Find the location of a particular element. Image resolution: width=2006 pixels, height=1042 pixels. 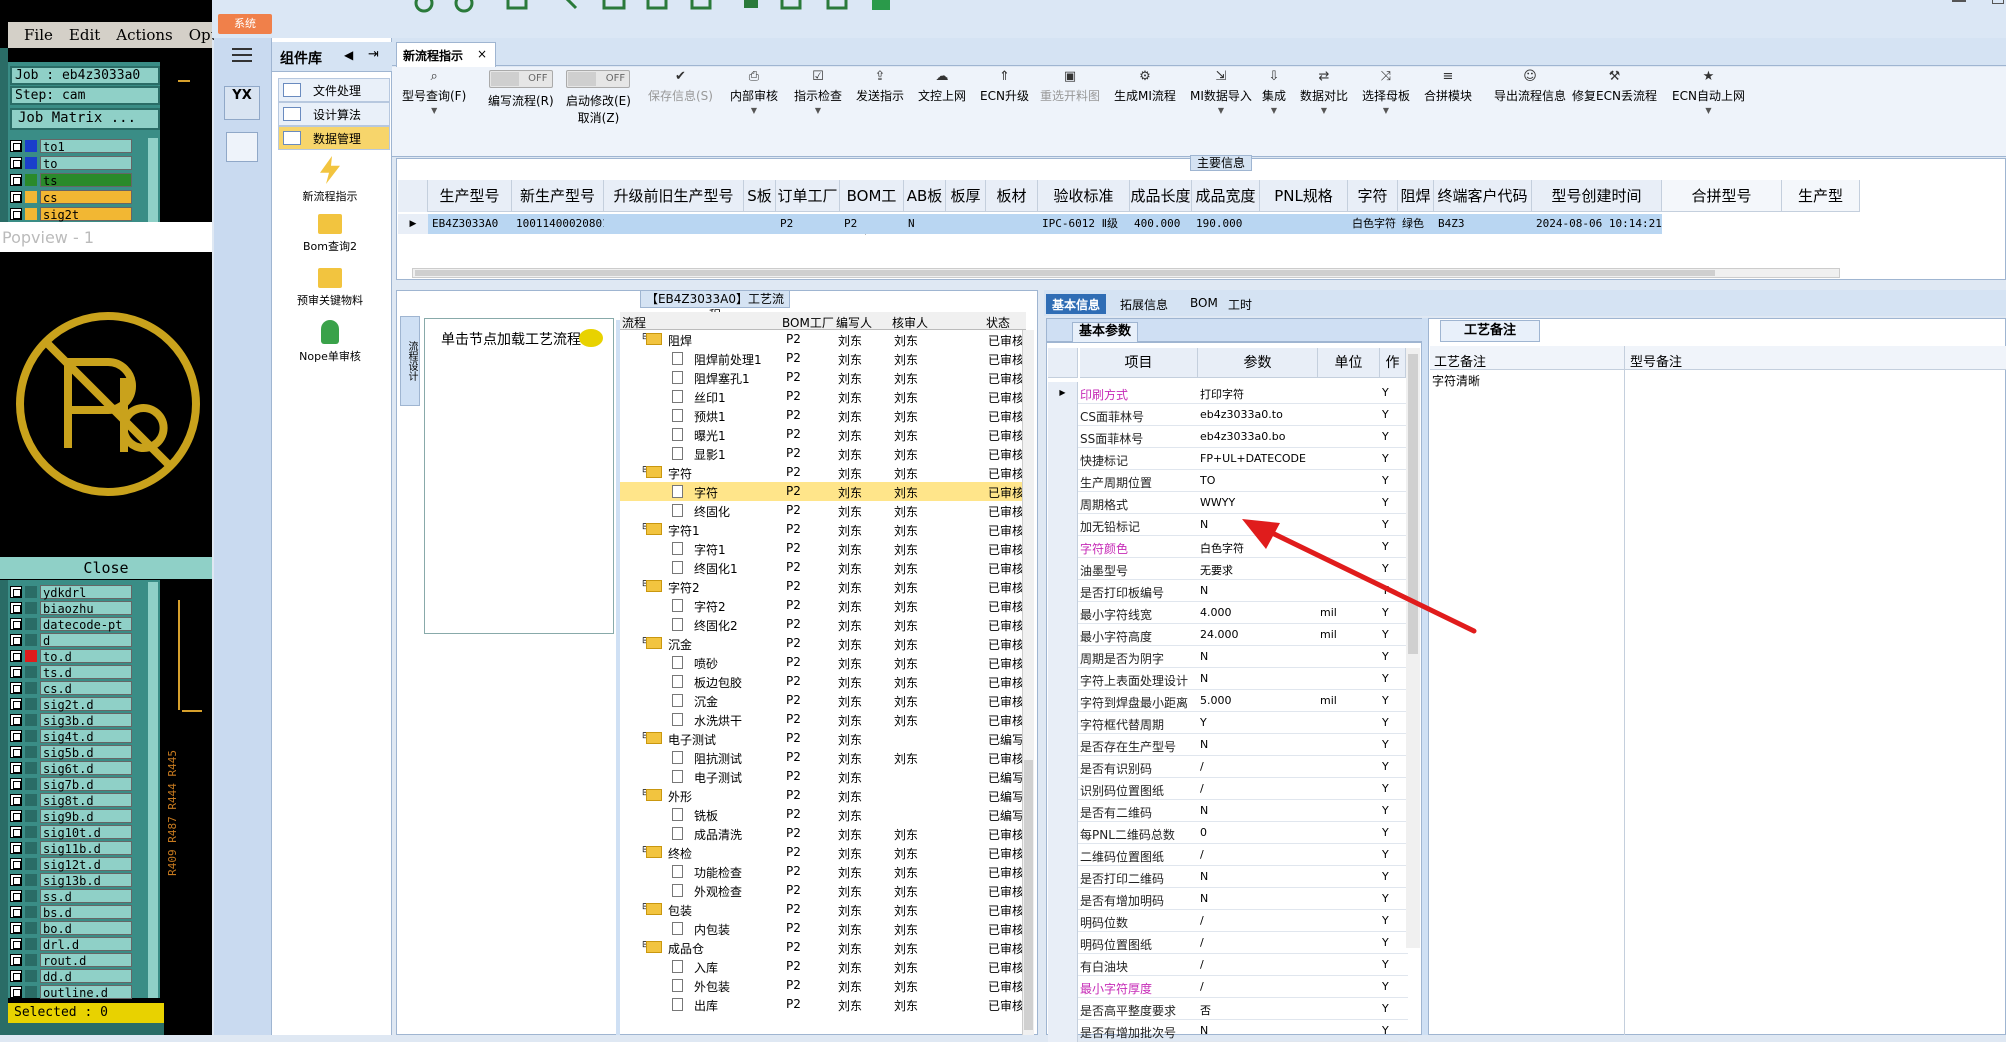

ribbon-button: ⇲ MI数据导入 ▼ is located at coordinates (1221, 93).